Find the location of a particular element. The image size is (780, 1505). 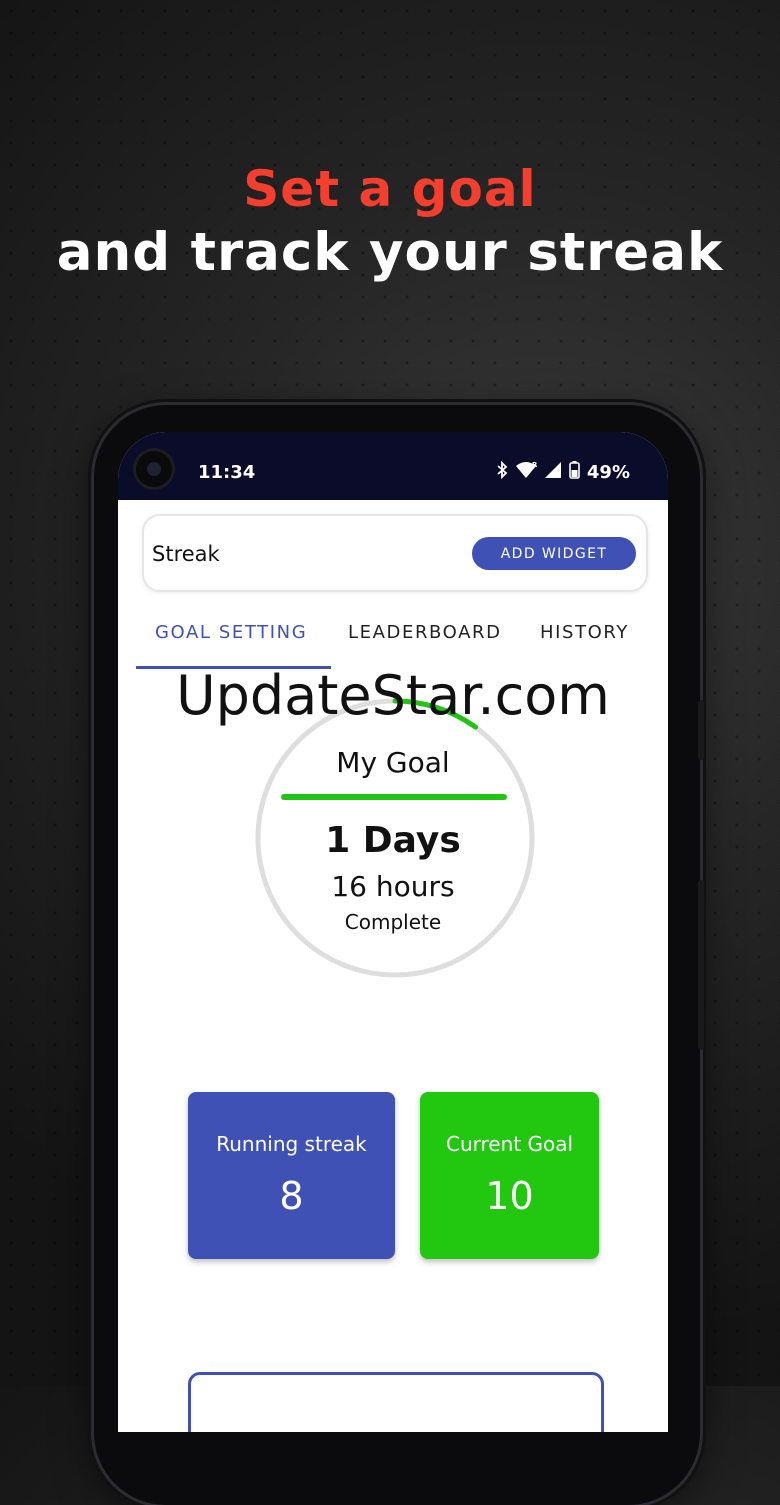

tab-leaderboard: LEADERBOARD is located at coordinates (425, 632).